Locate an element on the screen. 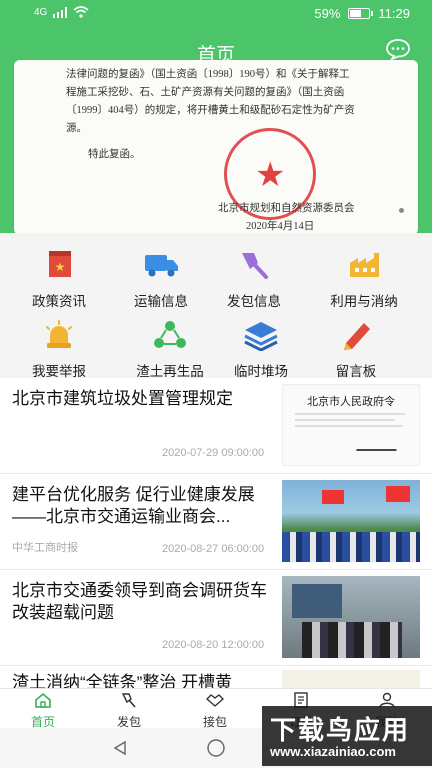  news-title: 北京市建筑垃圾处置管理规定 is located at coordinates (122, 398).